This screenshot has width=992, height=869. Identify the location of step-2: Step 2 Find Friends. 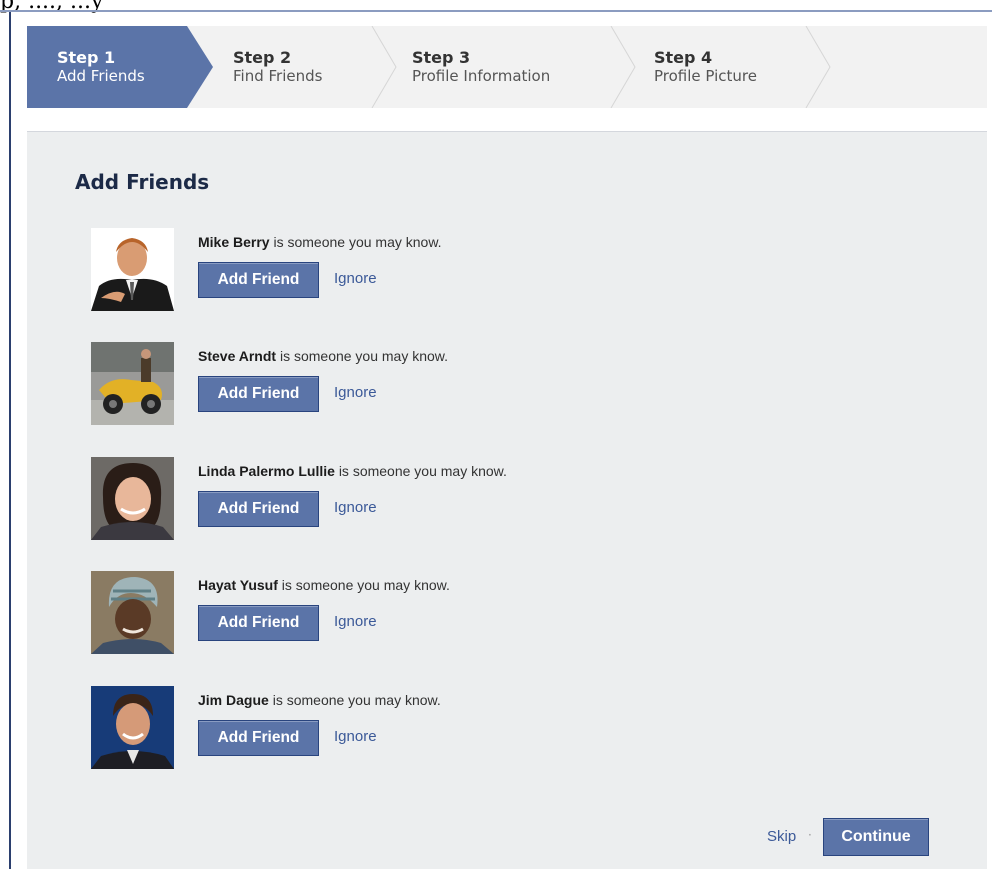
(305, 67).